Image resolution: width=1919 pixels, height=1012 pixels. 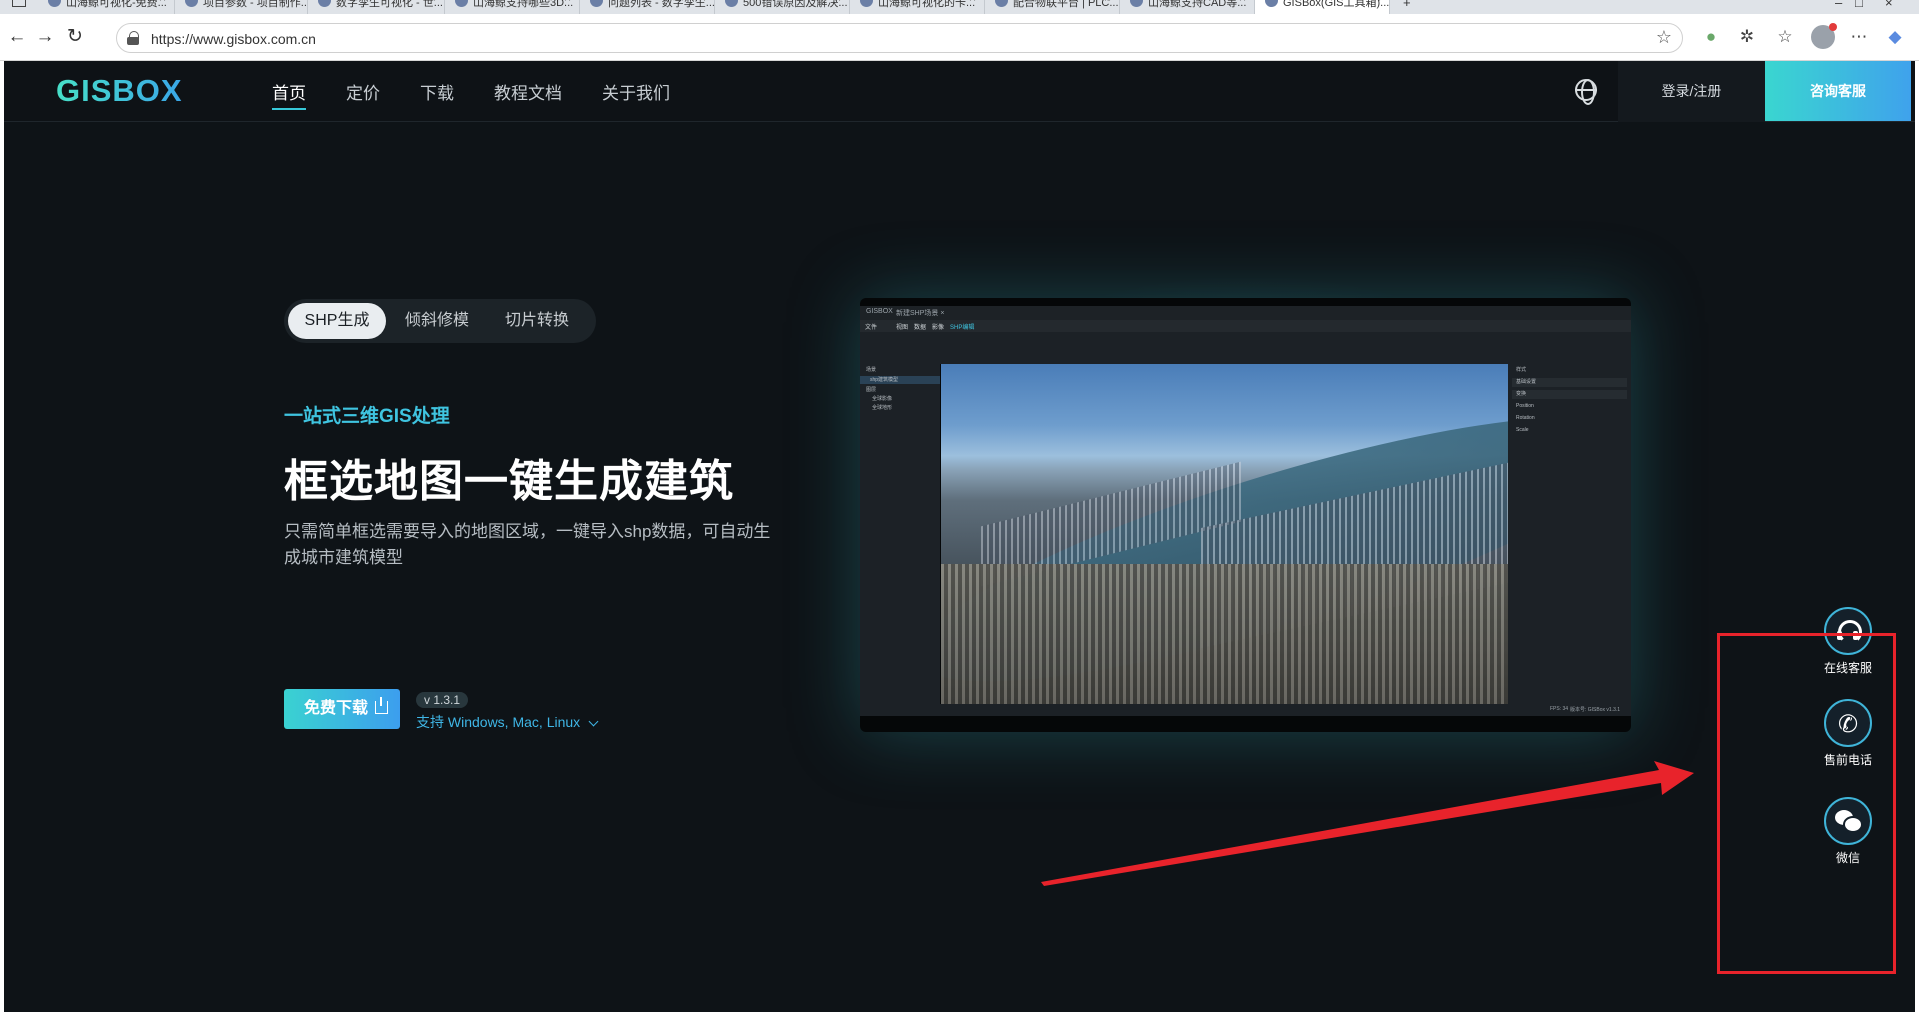 What do you see at coordinates (1747, 37) in the screenshot?
I see `extensions-puzzle-icon: ✲` at bounding box center [1747, 37].